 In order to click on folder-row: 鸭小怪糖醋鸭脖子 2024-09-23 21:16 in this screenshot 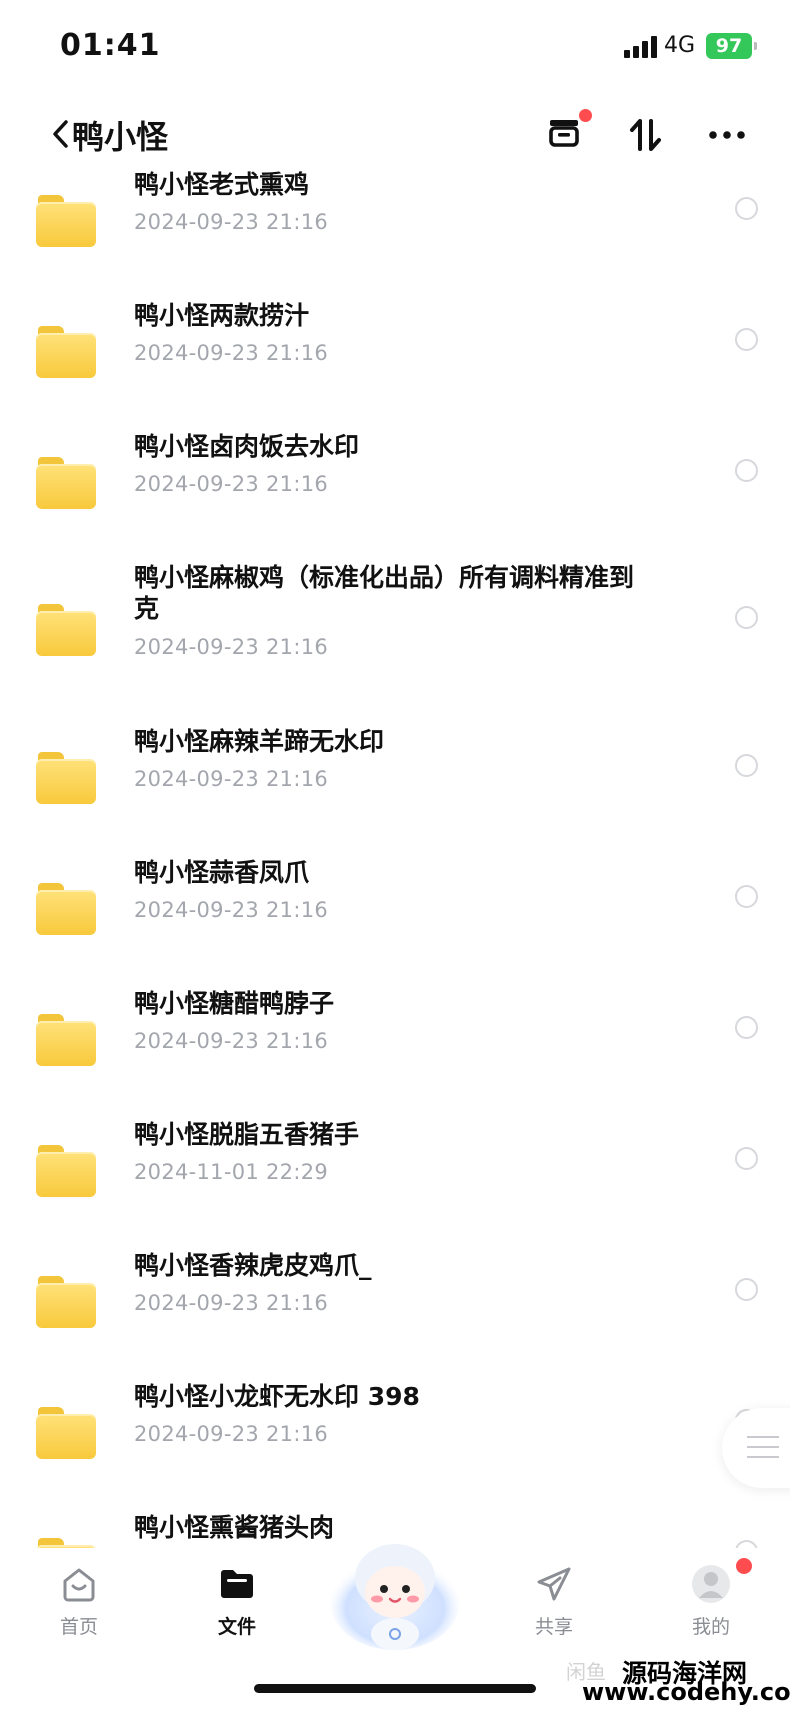, I will do `click(395, 1039)`.